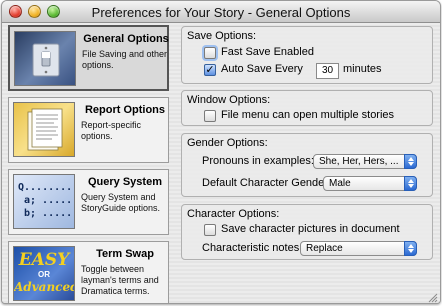  What do you see at coordinates (46, 187) in the screenshot?
I see `query-thumb-line: Q...........?` at bounding box center [46, 187].